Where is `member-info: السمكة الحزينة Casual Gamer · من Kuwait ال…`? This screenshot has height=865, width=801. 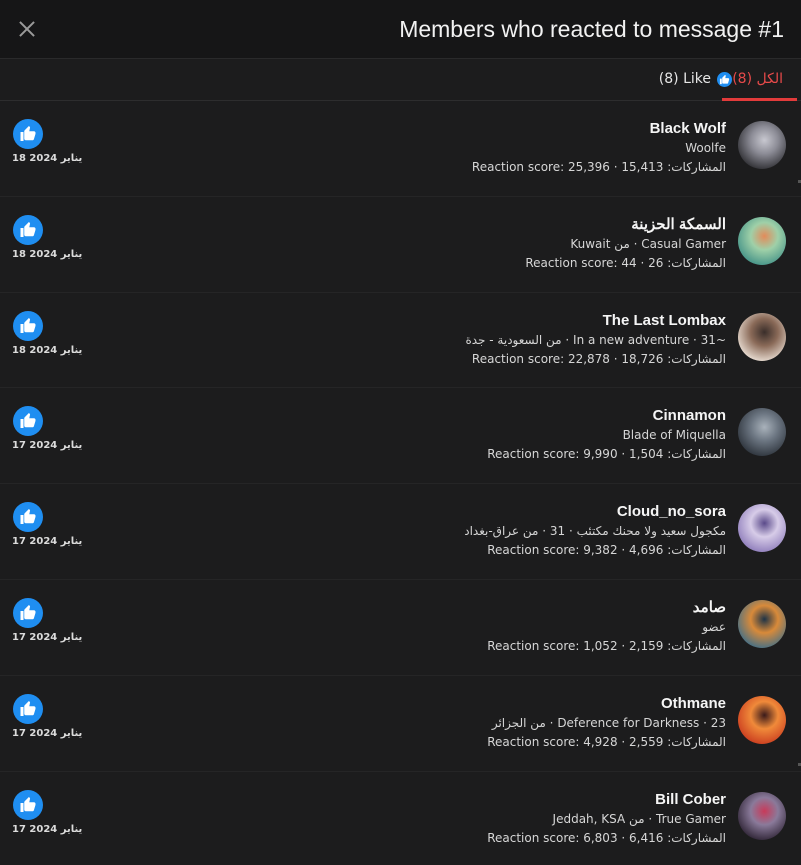 member-info: السمكة الحزينة Casual Gamer · من Kuwait ال… is located at coordinates (426, 243).